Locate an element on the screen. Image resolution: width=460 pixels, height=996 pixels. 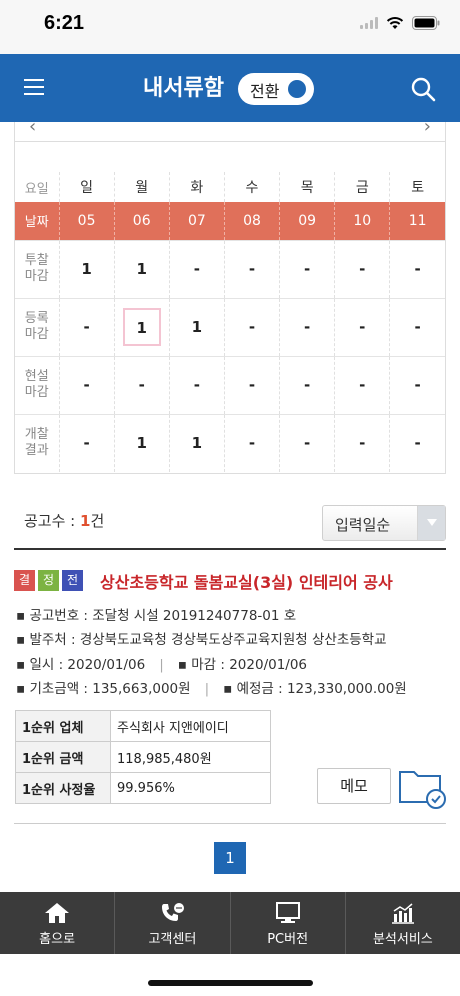
date-cell: 06 is located at coordinates (141, 221).